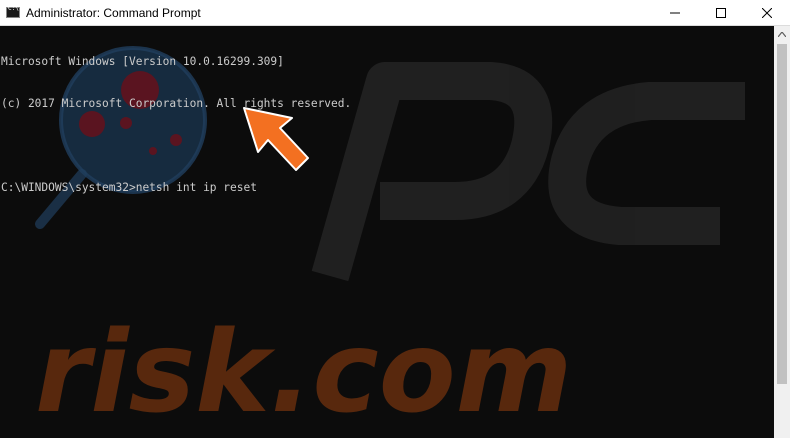 This screenshot has height=438, width=790. I want to click on window-controls, so click(721, 12).